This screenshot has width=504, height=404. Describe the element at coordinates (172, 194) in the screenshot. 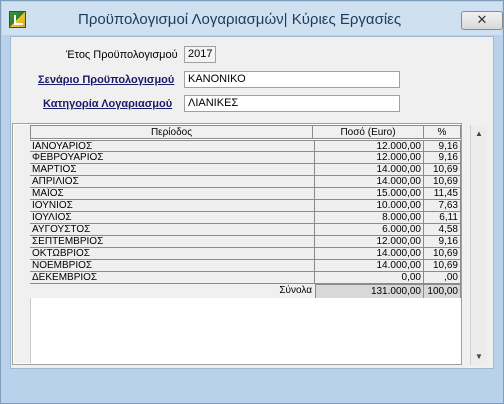

I see `cell-period: ΜΑΪΟΣ` at that location.